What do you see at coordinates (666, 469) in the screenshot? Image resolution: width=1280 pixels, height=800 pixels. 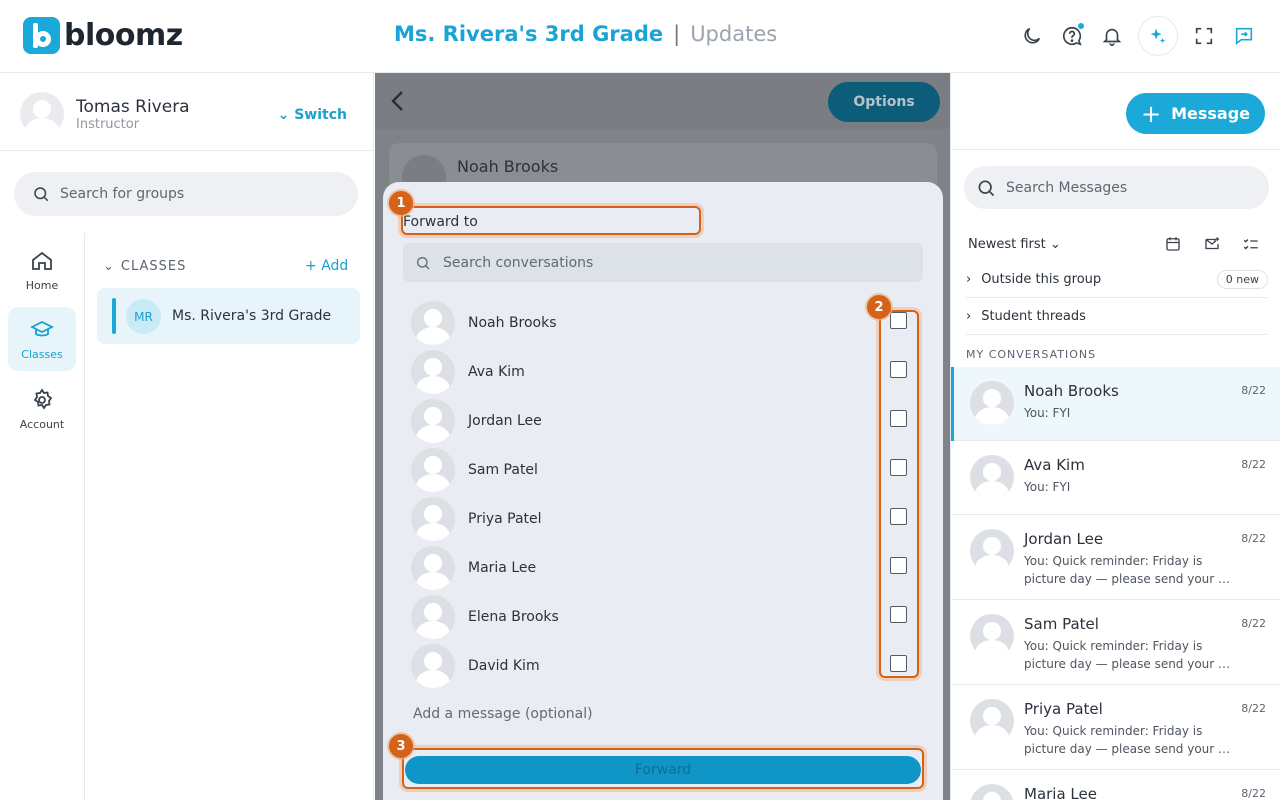 I see `recipient-row: Sam Patel` at bounding box center [666, 469].